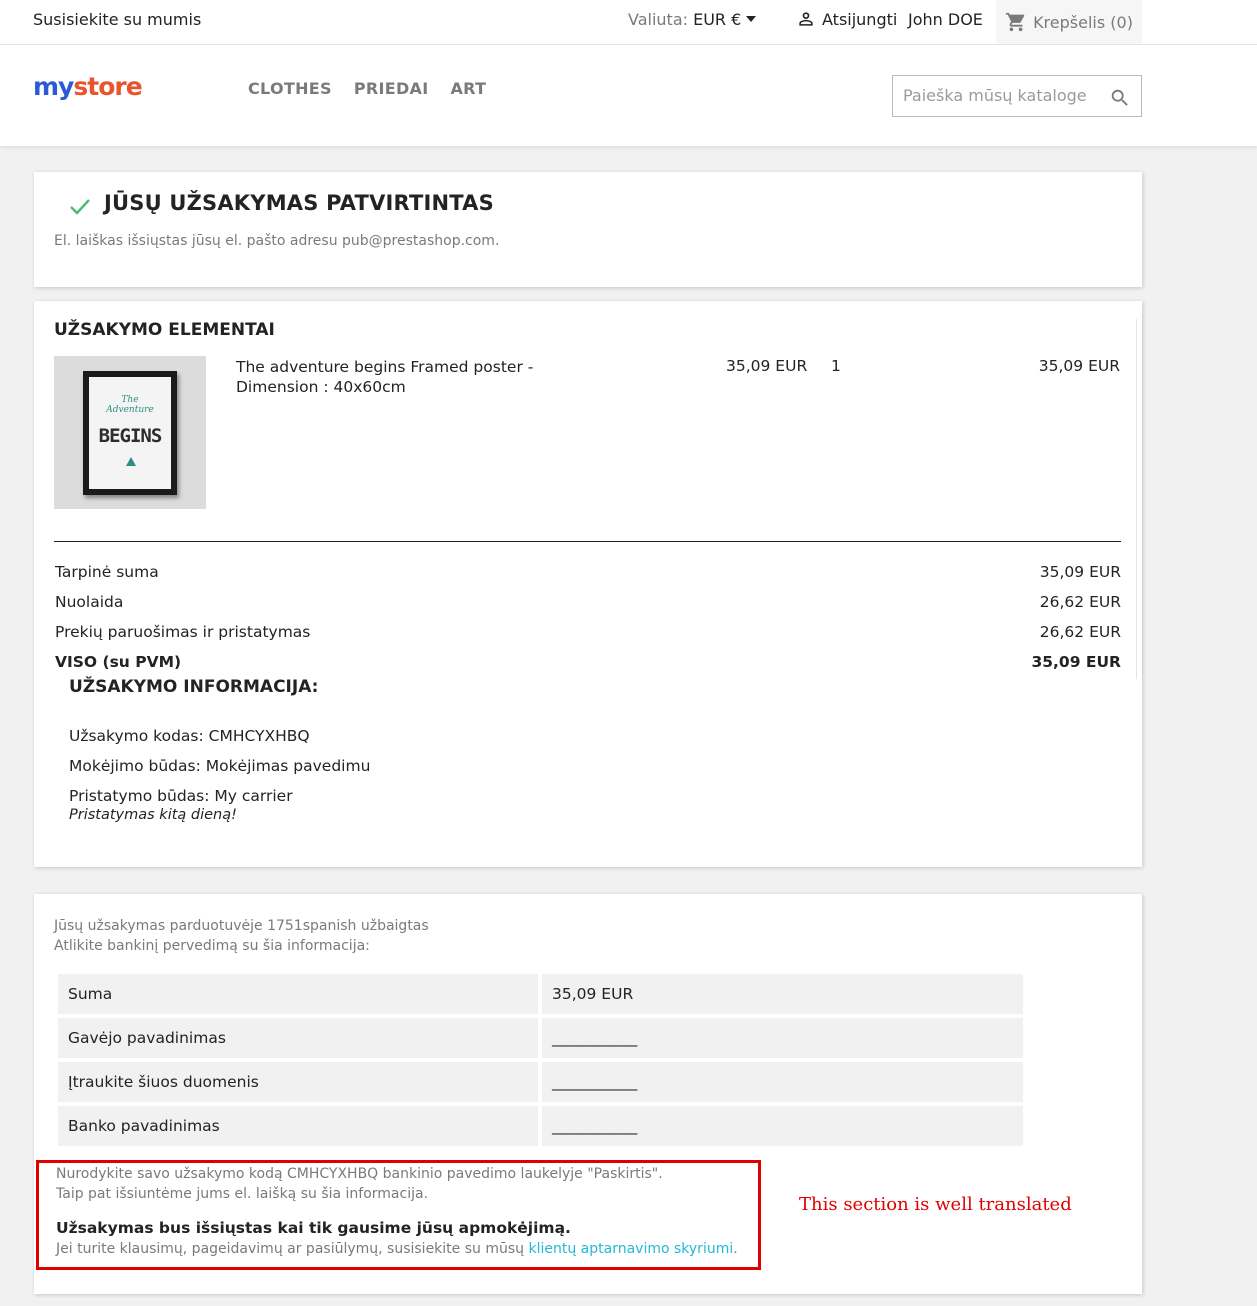 The width and height of the screenshot is (1257, 1306). Describe the element at coordinates (860, 19) in the screenshot. I see `logout-label: Atsijungti` at that location.